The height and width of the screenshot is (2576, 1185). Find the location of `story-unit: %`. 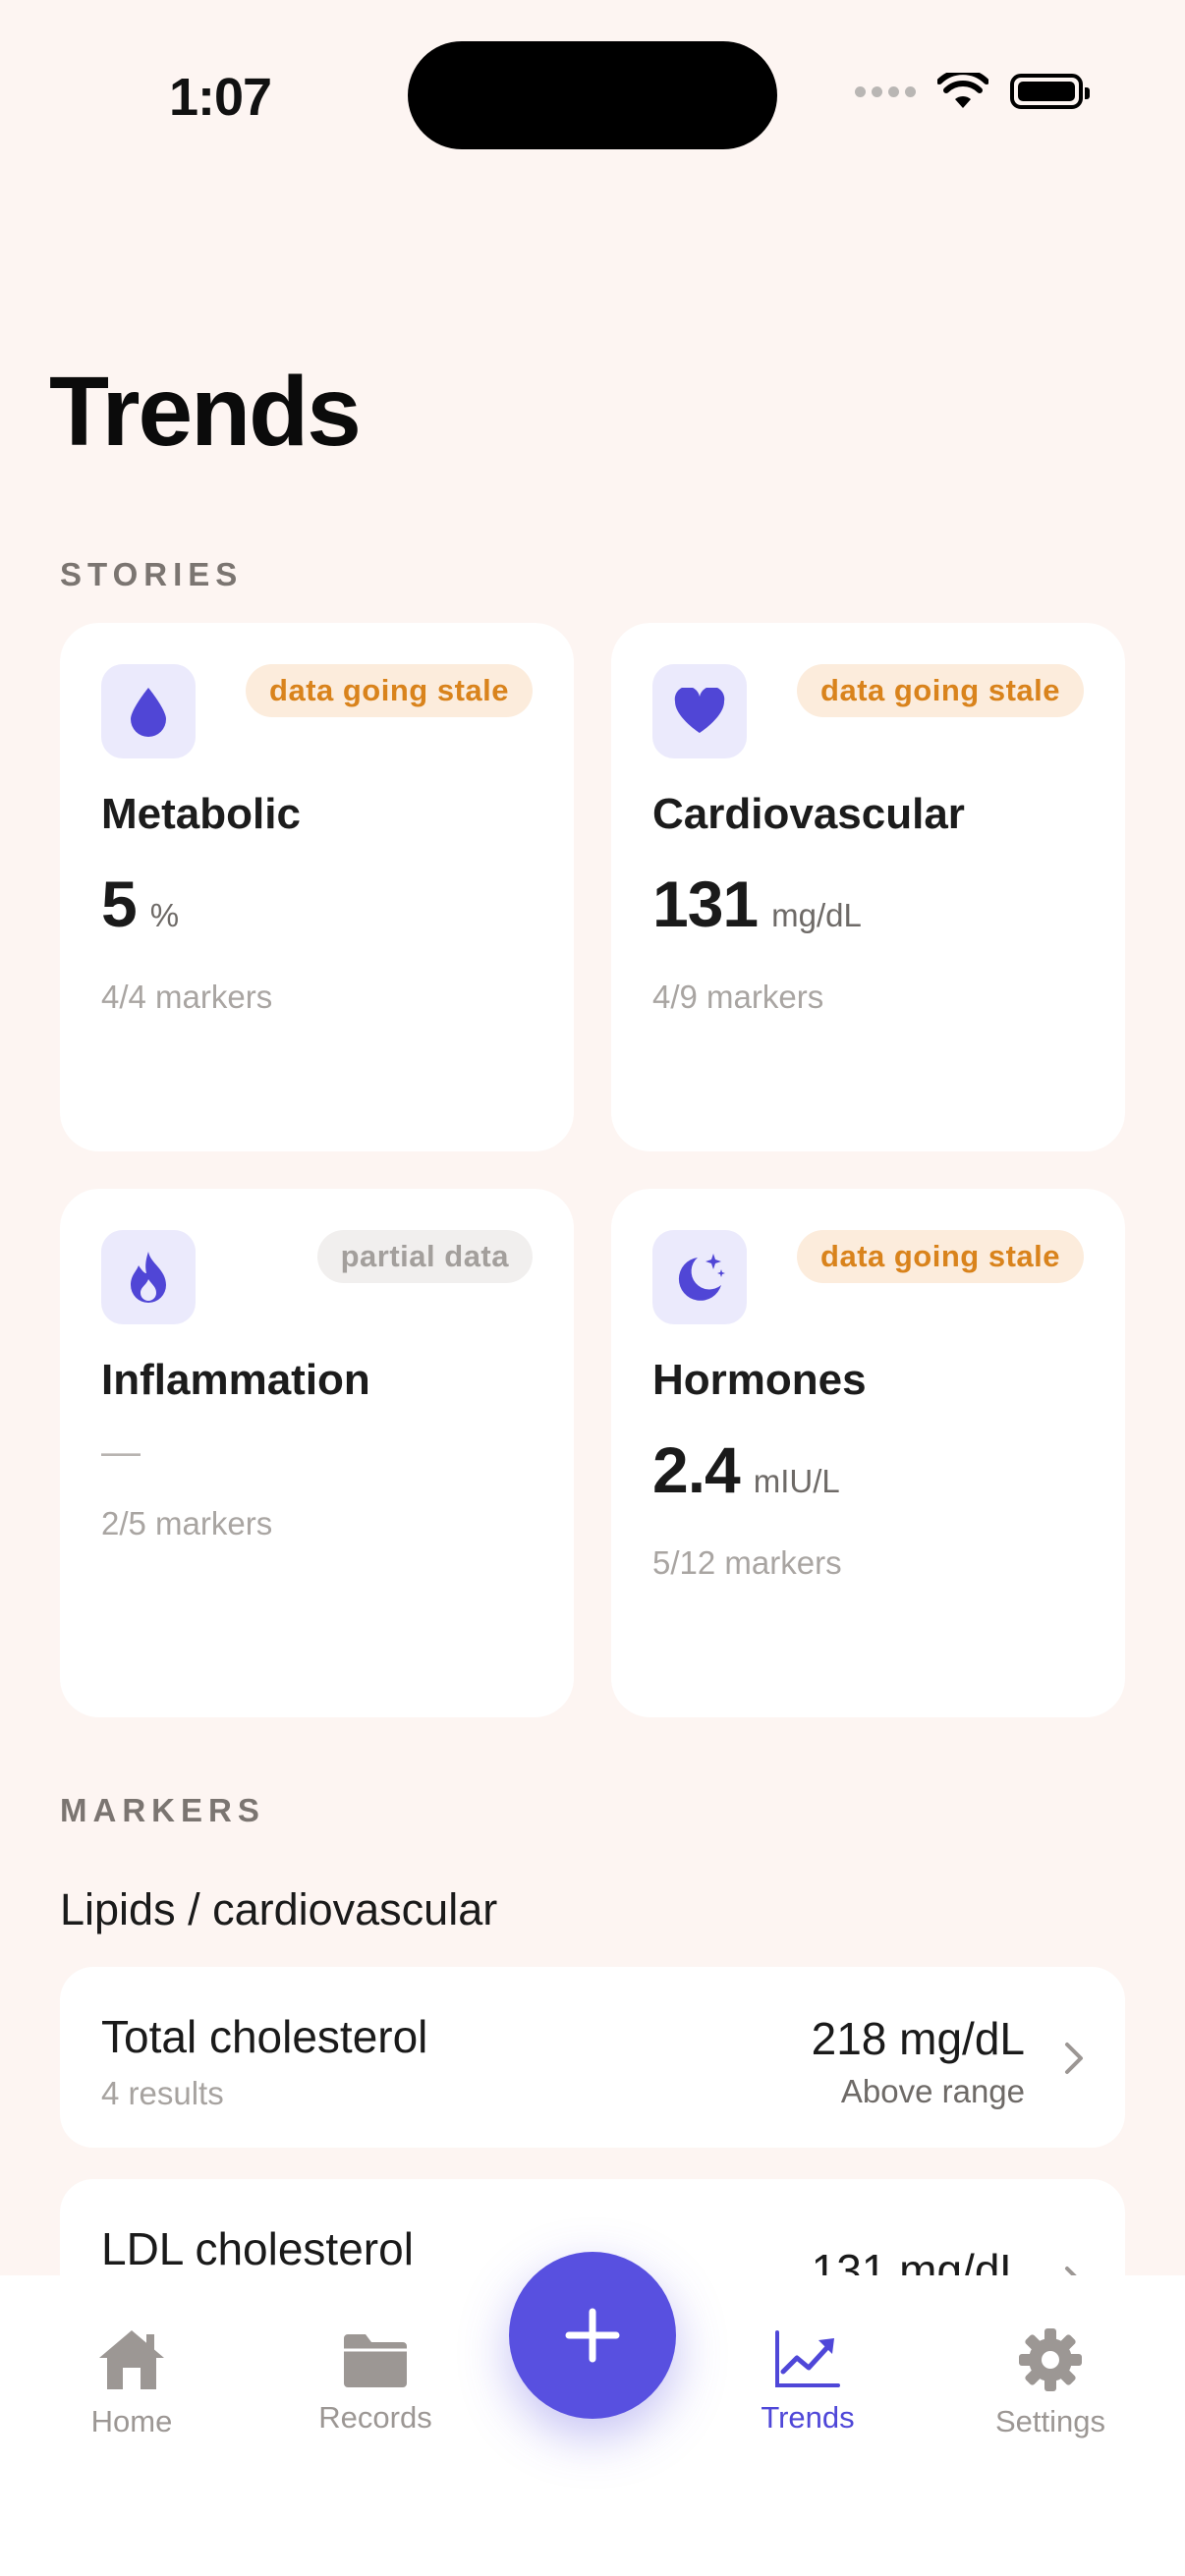

story-unit: % is located at coordinates (165, 915).